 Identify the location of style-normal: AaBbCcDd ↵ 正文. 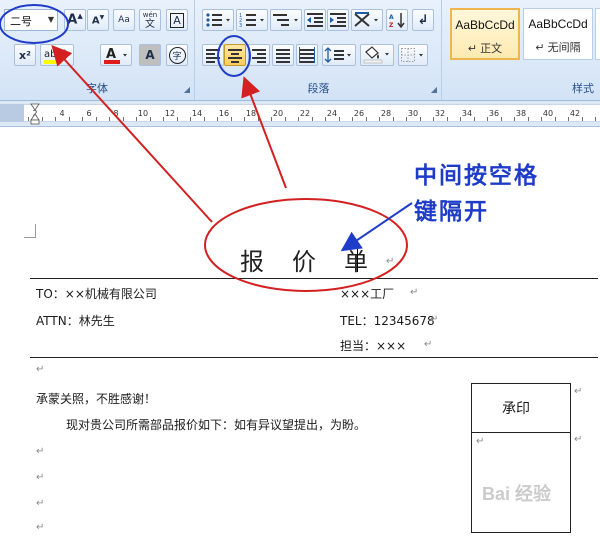
(485, 34).